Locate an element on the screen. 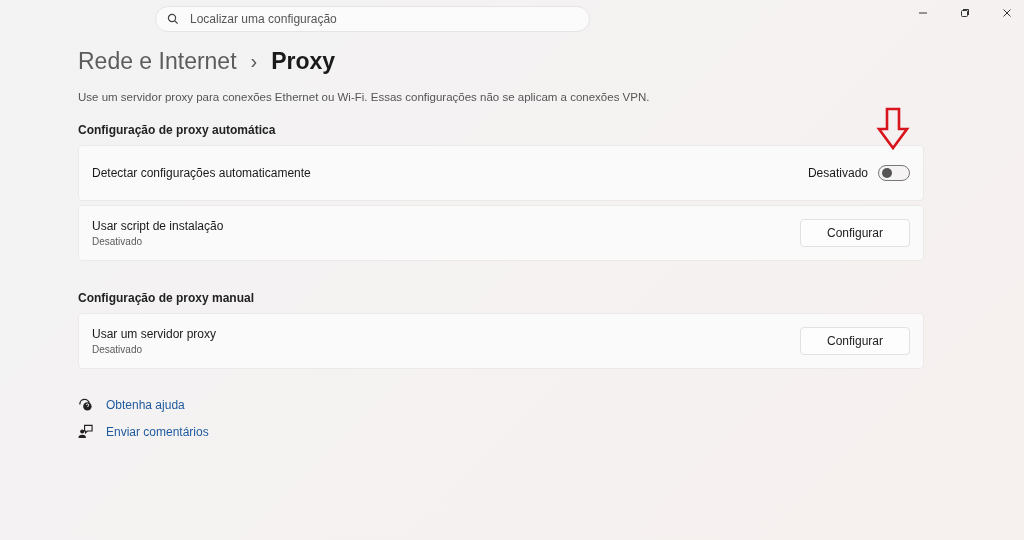 Image resolution: width=1024 pixels, height=540 pixels. setting-title: Usar um servidor proxy is located at coordinates (155, 334).